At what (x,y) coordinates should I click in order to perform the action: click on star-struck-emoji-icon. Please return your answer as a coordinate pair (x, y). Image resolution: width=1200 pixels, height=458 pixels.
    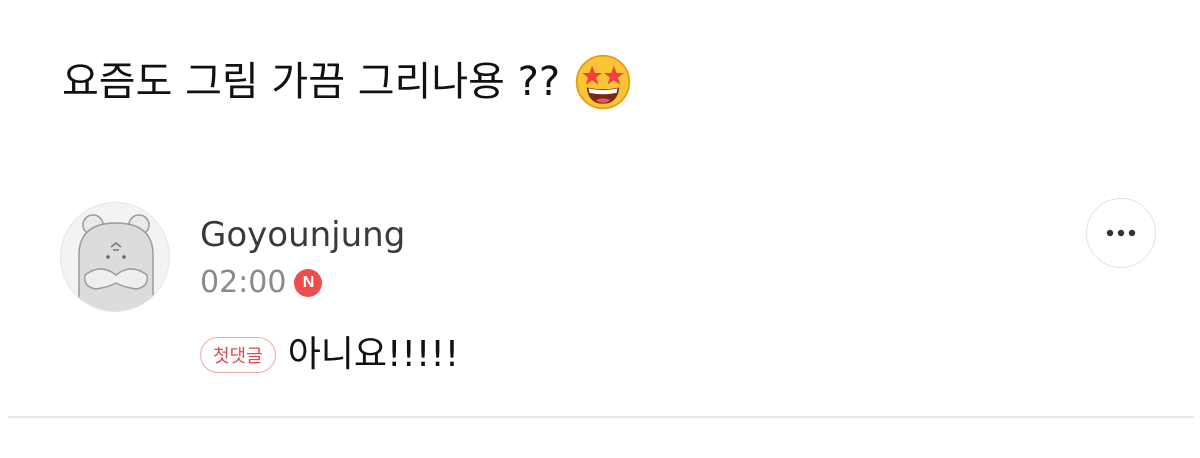
    Looking at the image, I should click on (603, 82).